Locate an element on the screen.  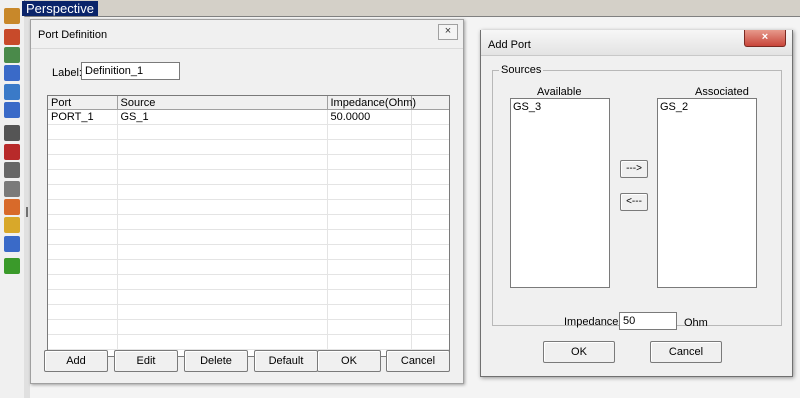
port-definition-titlebar: Port Definition × is located at coordinates (247, 34).